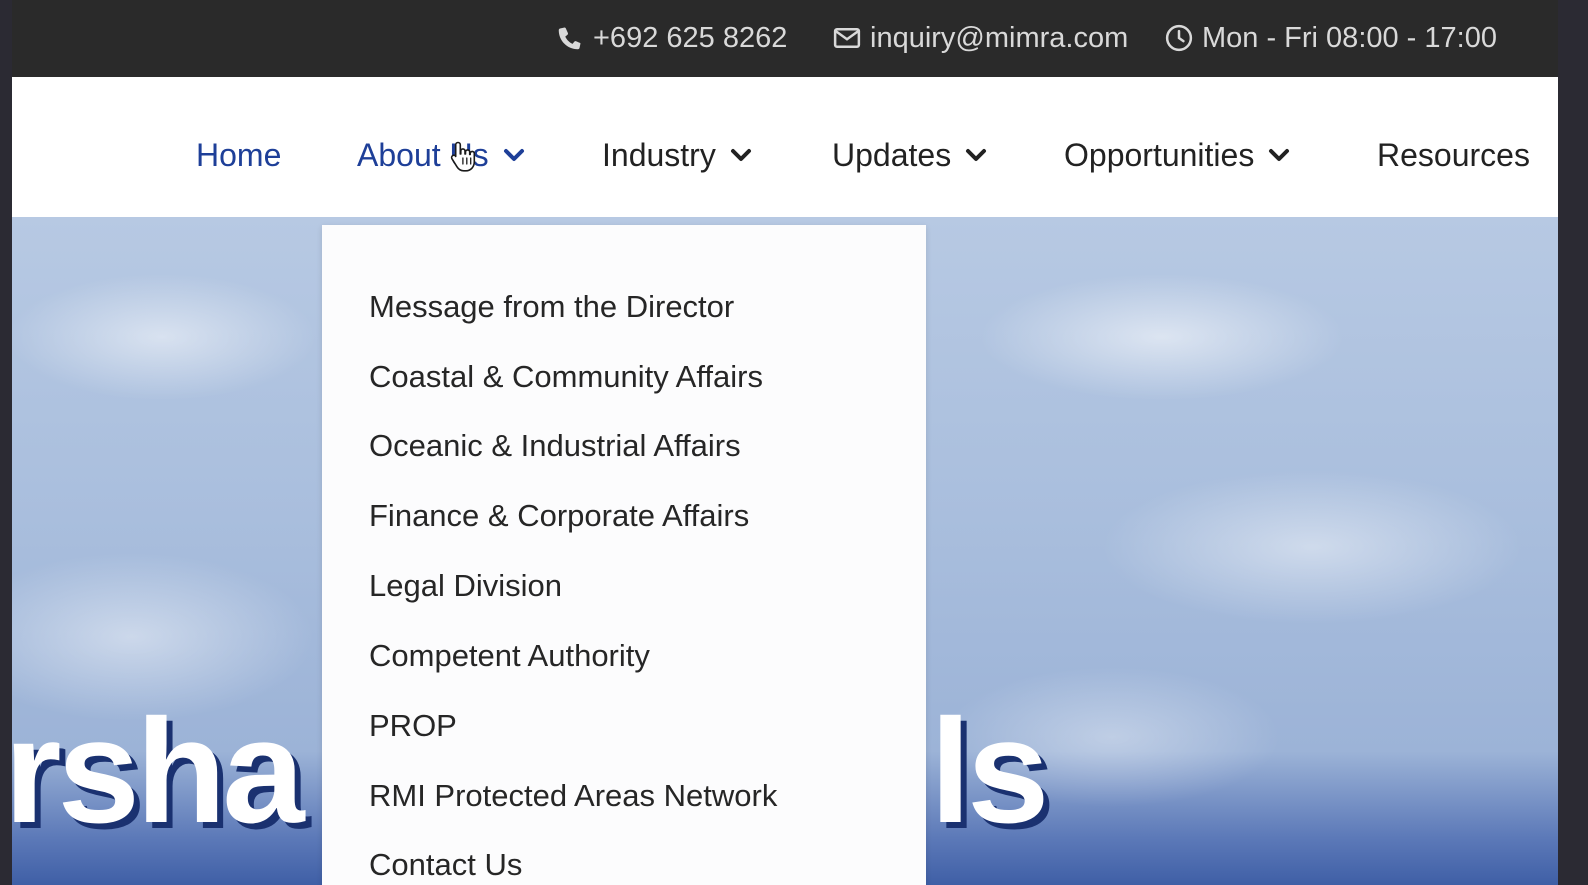 The width and height of the screenshot is (1588, 885). What do you see at coordinates (413, 726) in the screenshot?
I see `dropdown-item-prop: PROP` at bounding box center [413, 726].